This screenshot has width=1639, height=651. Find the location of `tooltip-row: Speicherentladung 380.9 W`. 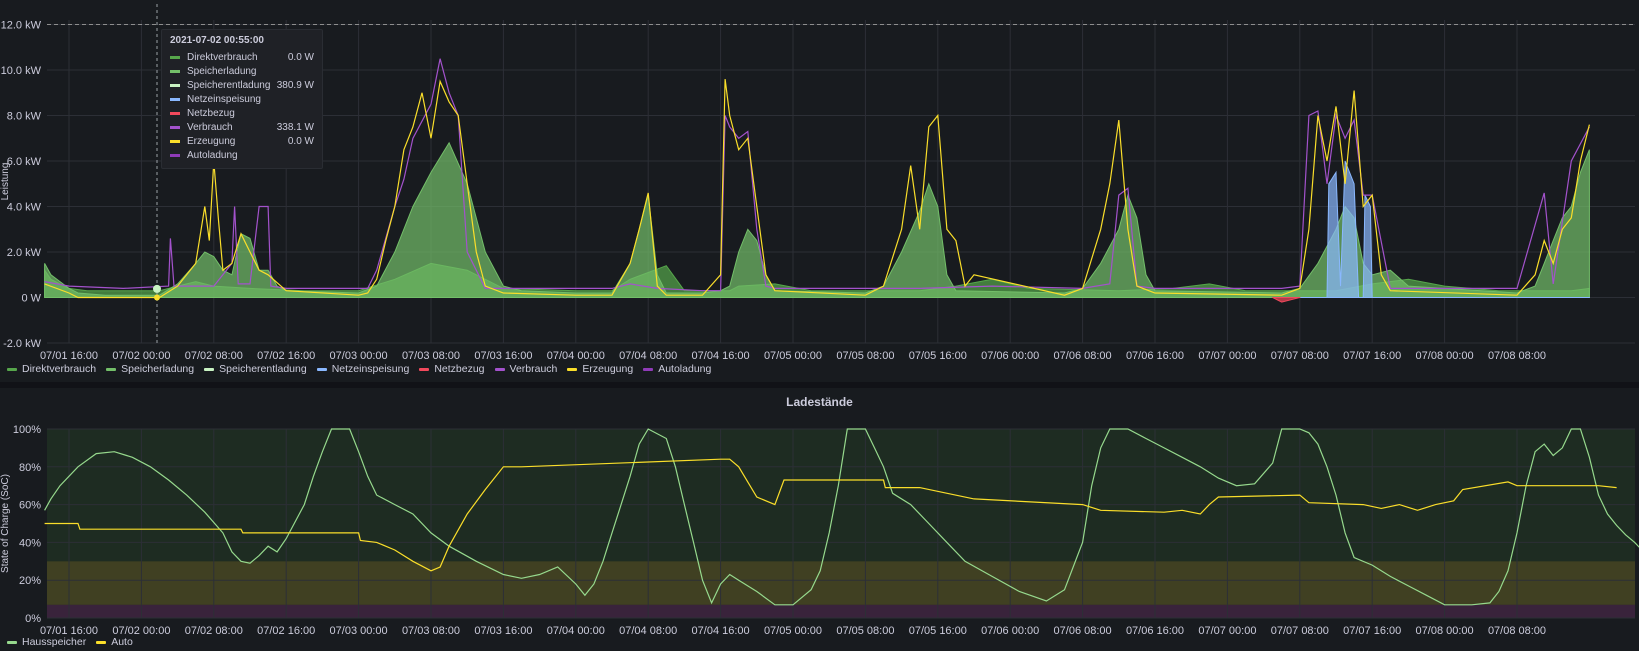

tooltip-row: Speicherentladung 380.9 W is located at coordinates (242, 85).